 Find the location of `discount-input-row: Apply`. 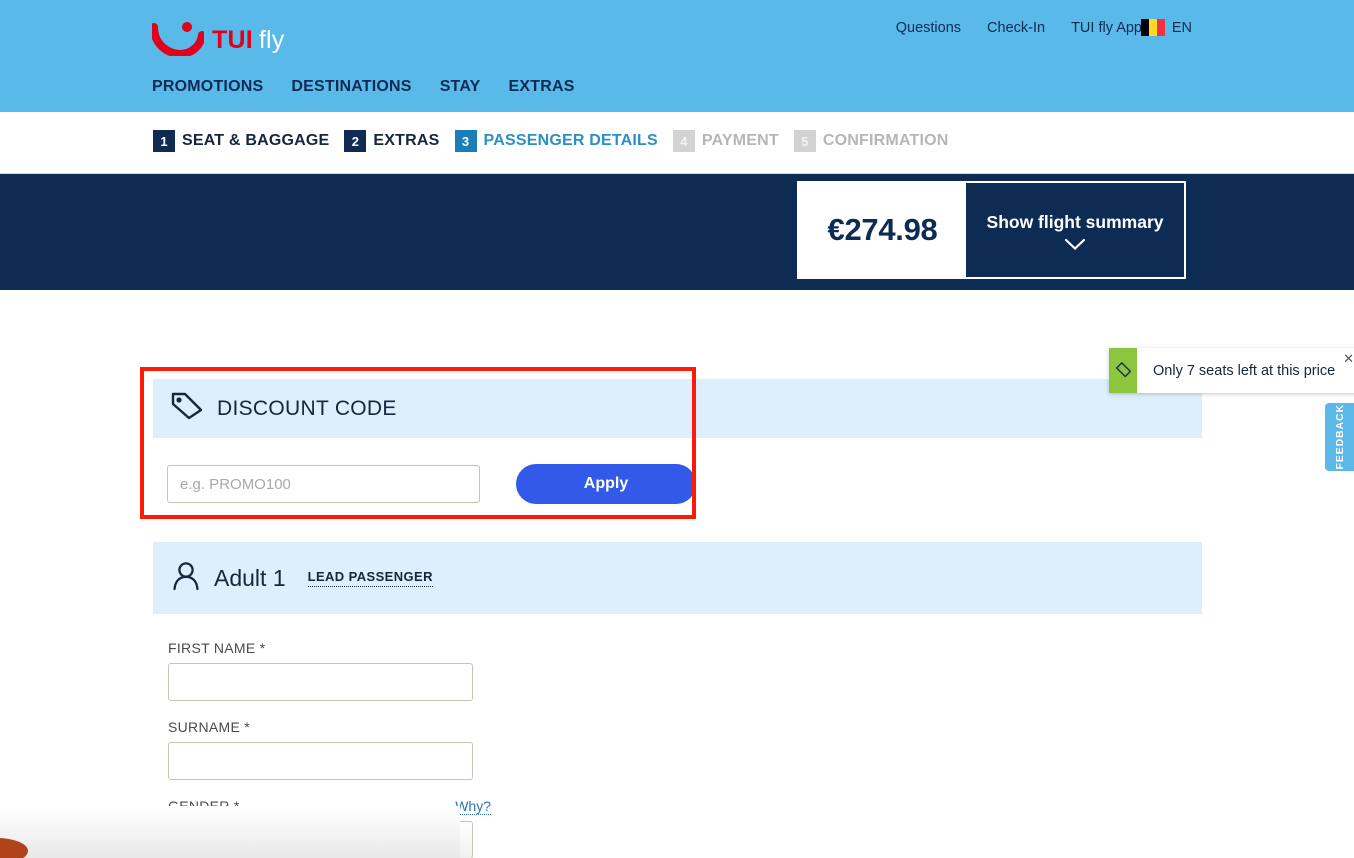

discount-input-row: Apply is located at coordinates (677, 471).